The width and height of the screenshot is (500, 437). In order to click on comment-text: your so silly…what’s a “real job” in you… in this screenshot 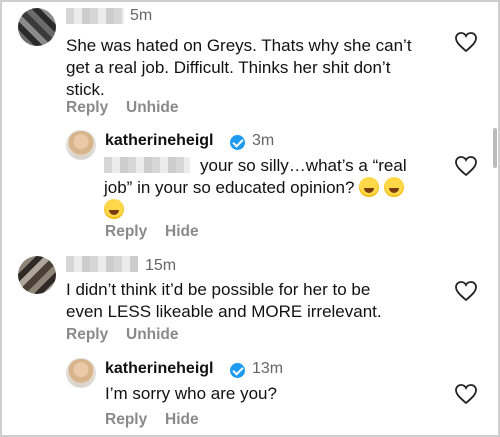, I will do `click(279, 188)`.